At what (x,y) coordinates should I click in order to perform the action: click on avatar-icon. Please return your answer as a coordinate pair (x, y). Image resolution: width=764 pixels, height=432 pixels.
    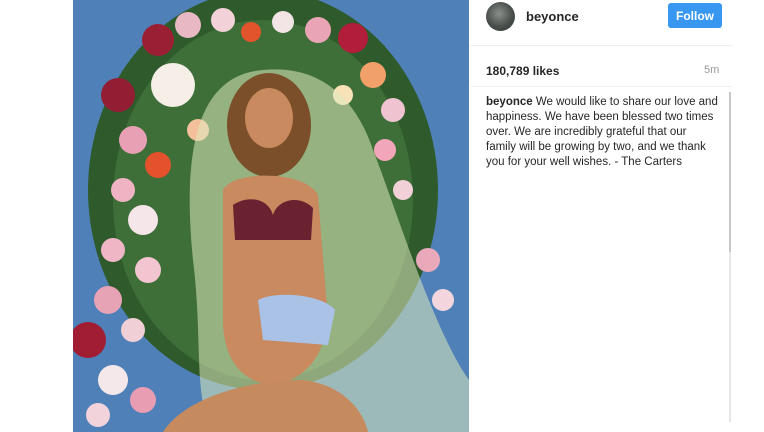
    Looking at the image, I should click on (500, 16).